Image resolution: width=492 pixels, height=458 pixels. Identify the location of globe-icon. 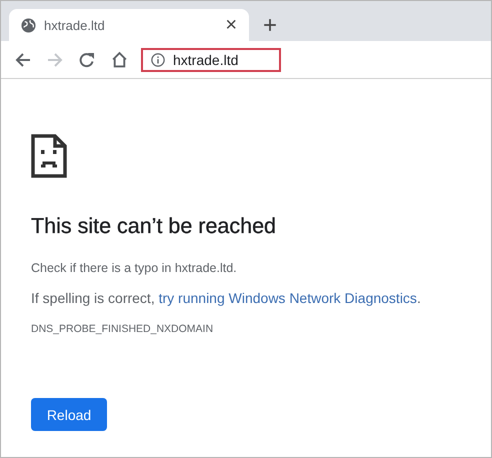
(28, 25).